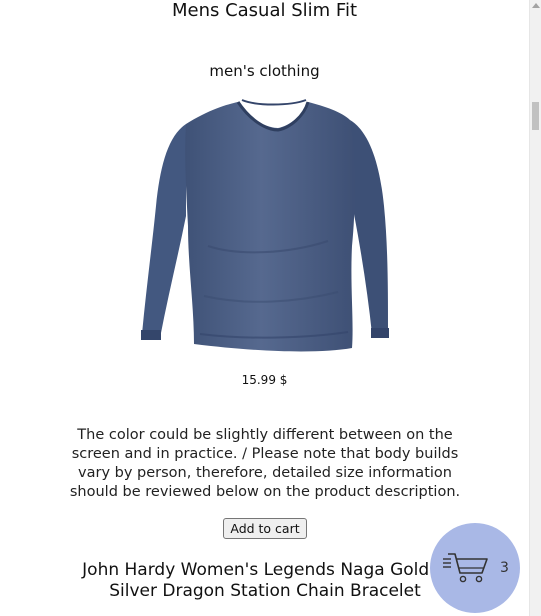 The width and height of the screenshot is (541, 616). What do you see at coordinates (465, 568) in the screenshot?
I see `shopping-cart-icon` at bounding box center [465, 568].